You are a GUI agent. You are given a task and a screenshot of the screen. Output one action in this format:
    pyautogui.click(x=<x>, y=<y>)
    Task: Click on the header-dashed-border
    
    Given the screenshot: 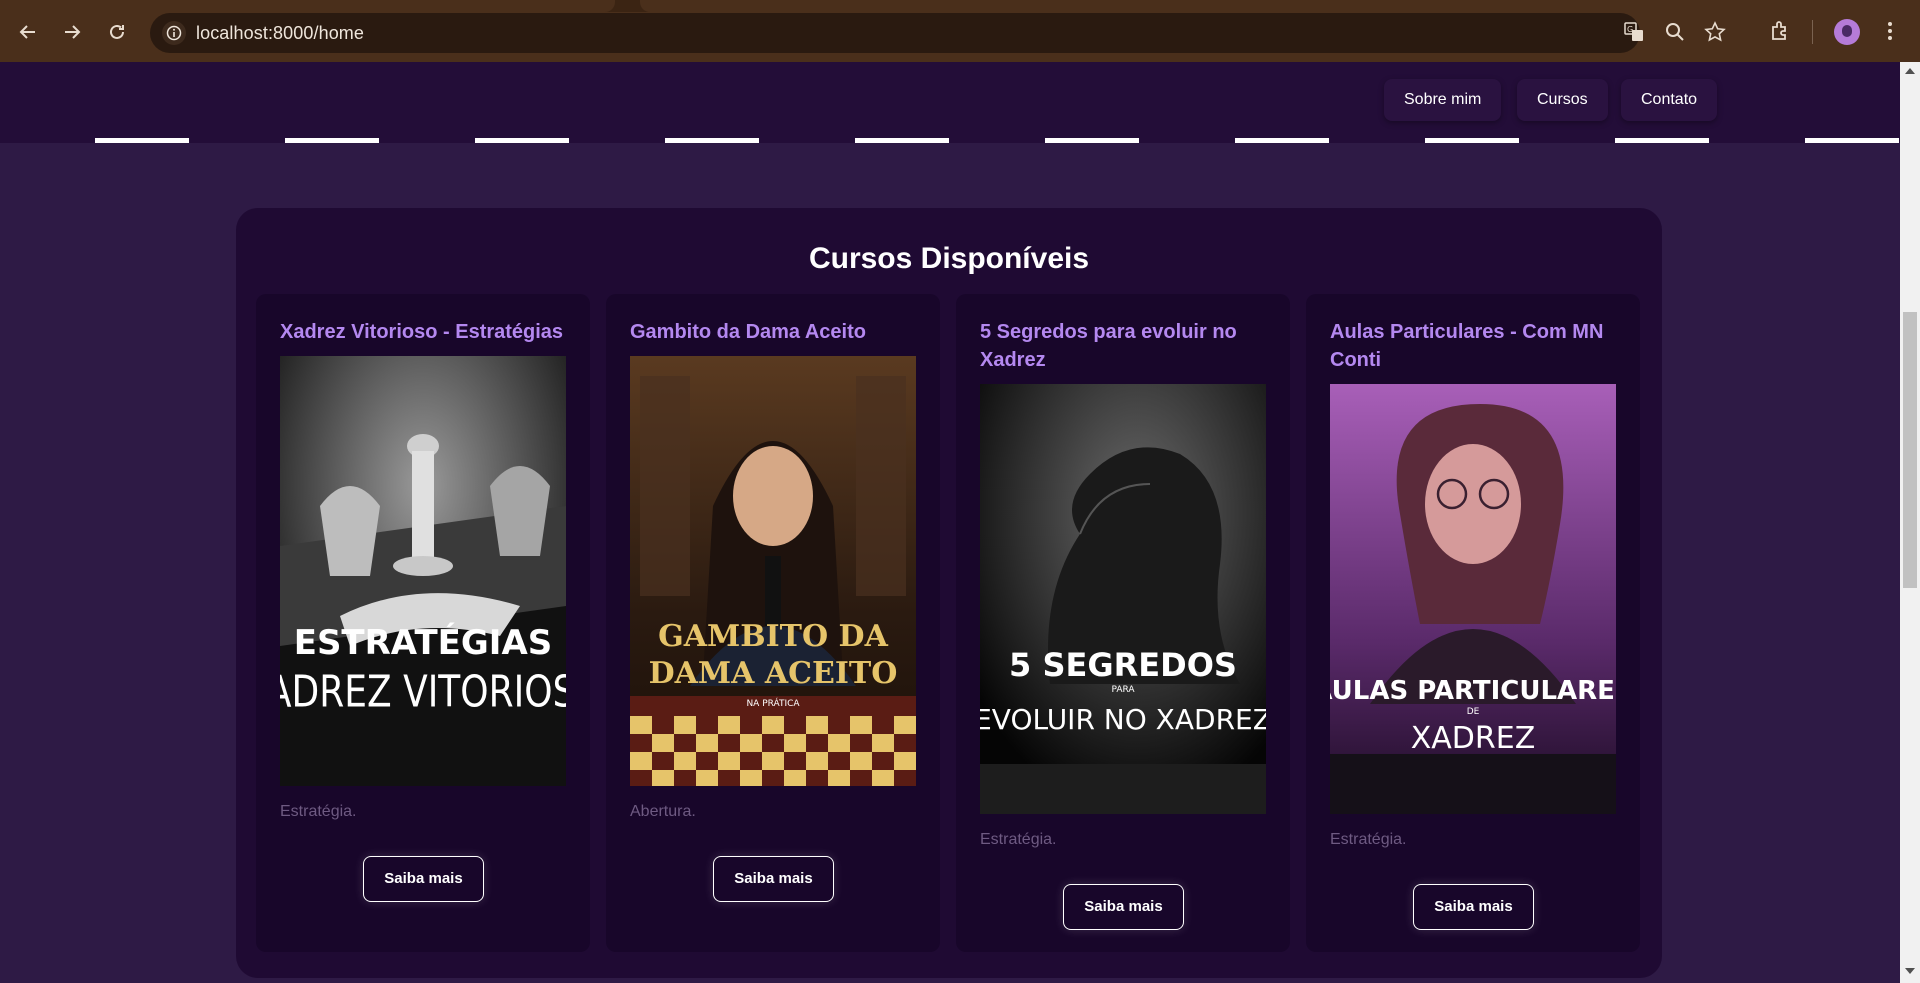 What is the action you would take?
    pyautogui.click(x=950, y=140)
    